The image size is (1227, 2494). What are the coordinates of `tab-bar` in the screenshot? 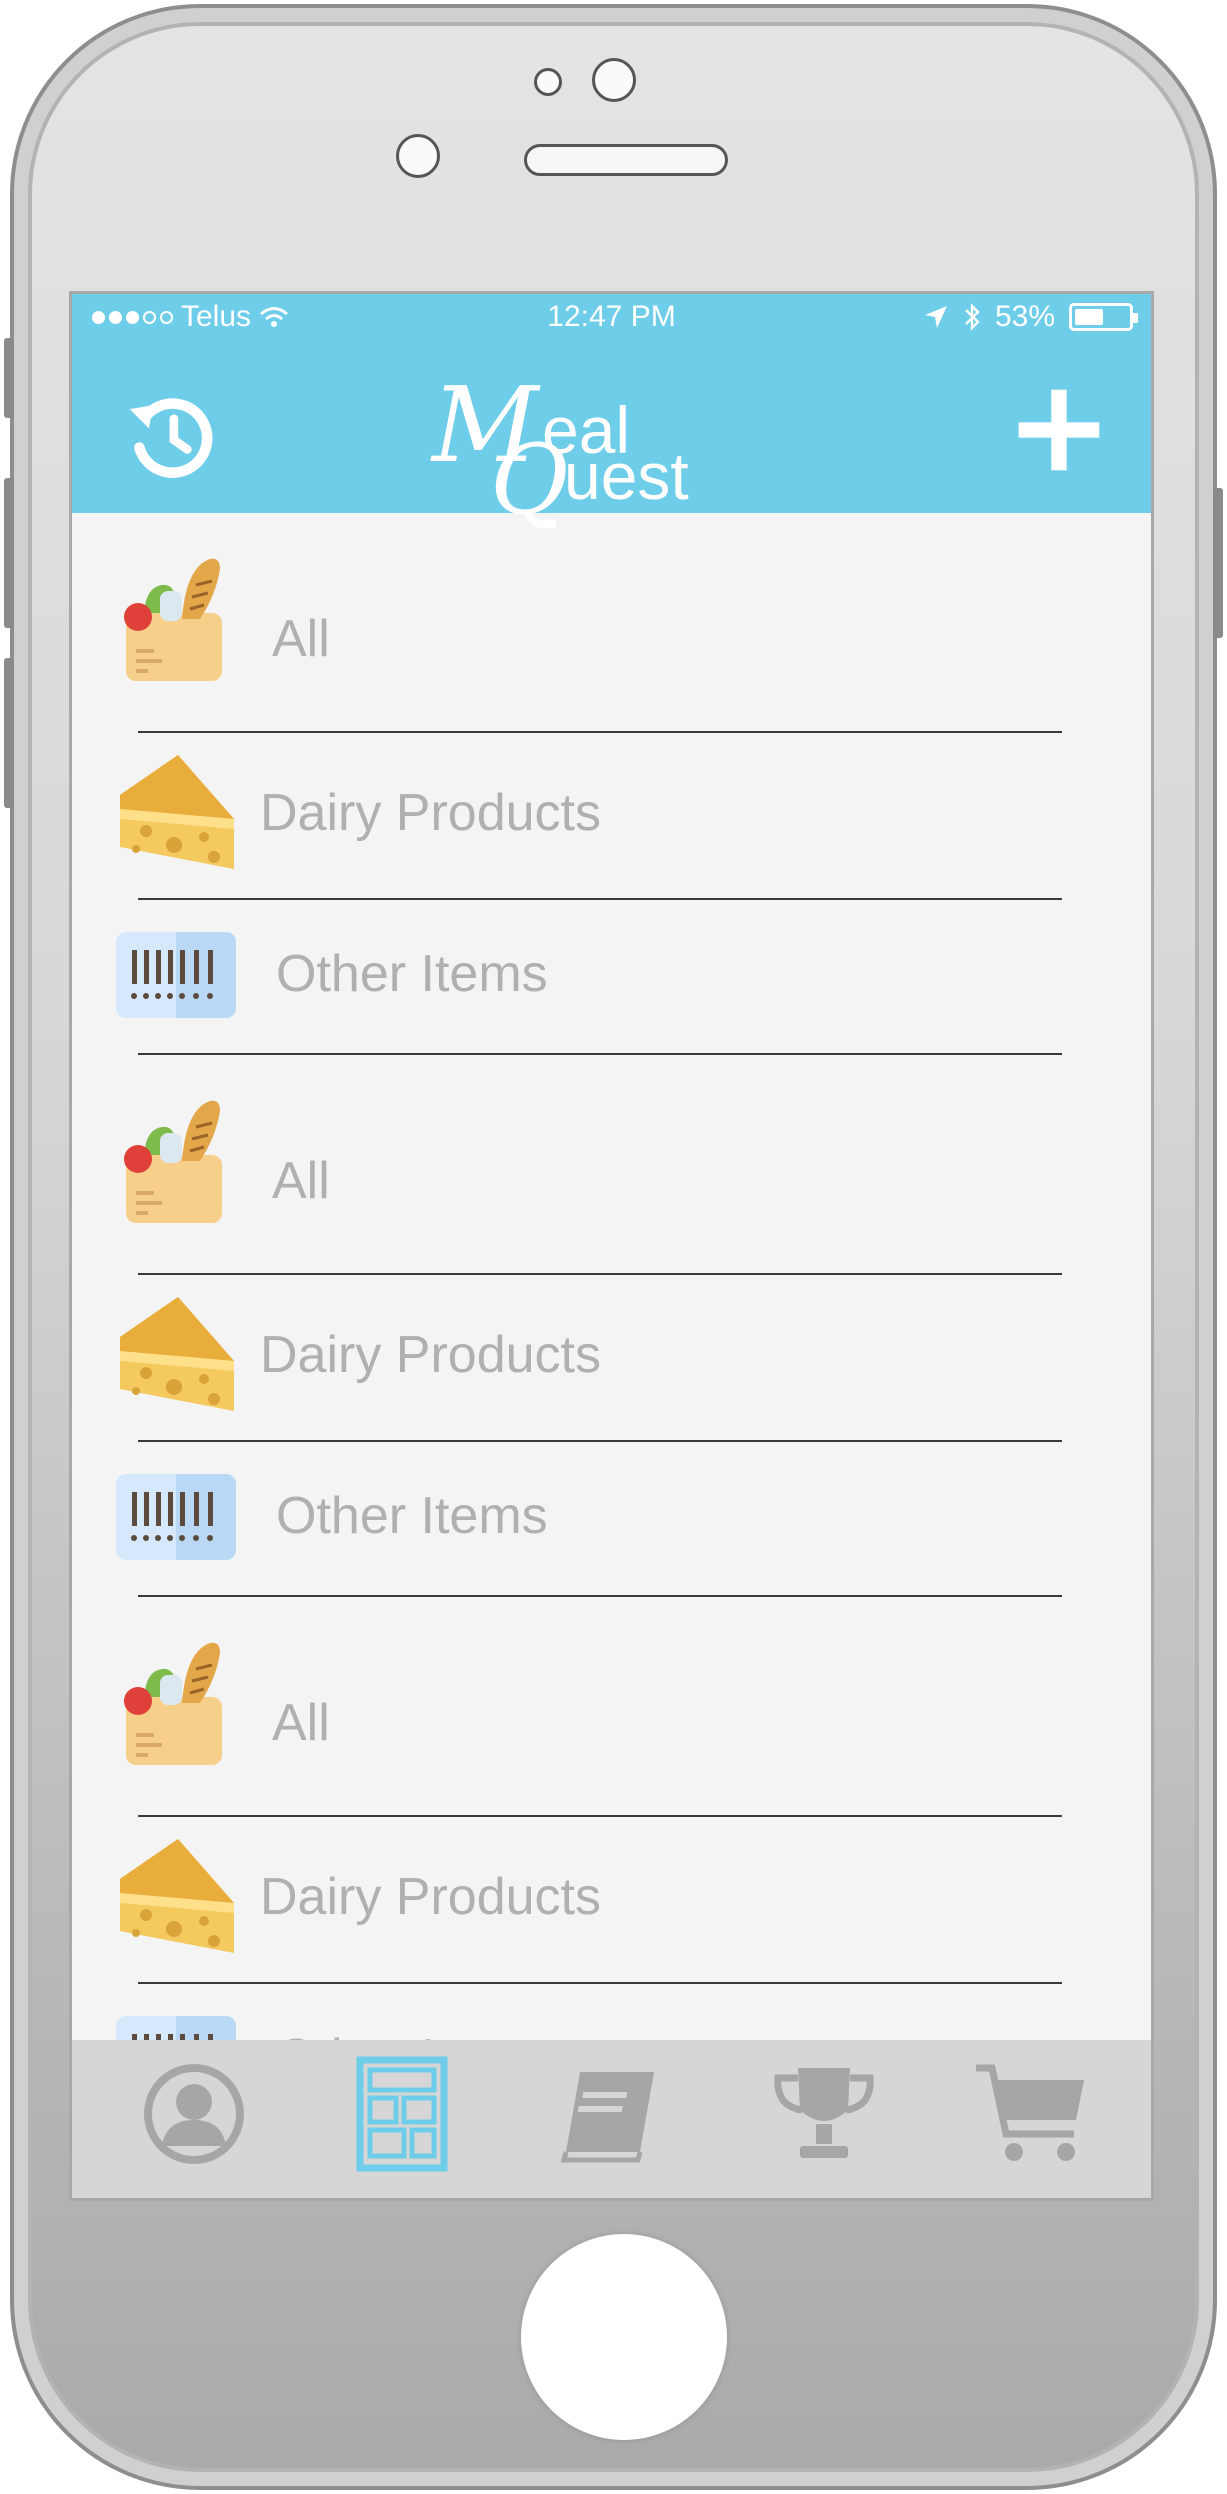 It's located at (611, 2119).